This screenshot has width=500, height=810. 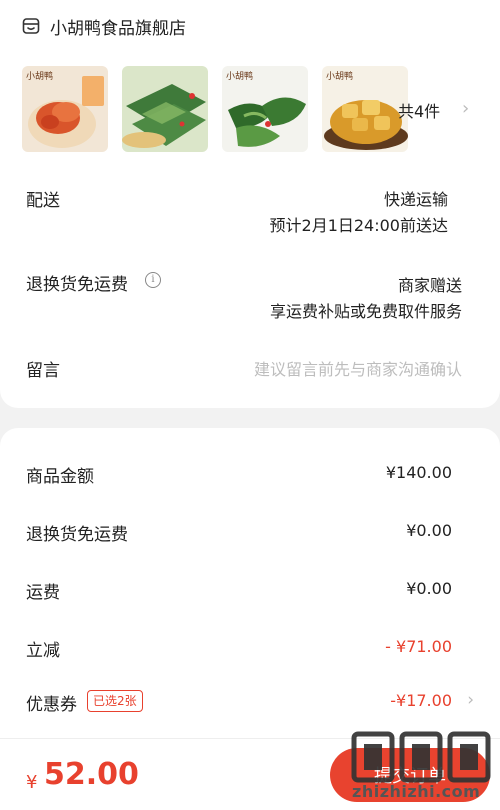 I want to click on coupon-selected-badge: 已选2张, so click(x=115, y=701).